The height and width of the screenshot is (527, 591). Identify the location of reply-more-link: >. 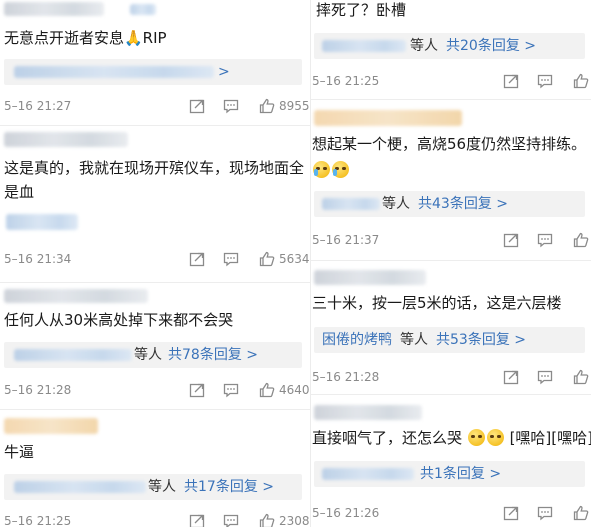
(224, 72).